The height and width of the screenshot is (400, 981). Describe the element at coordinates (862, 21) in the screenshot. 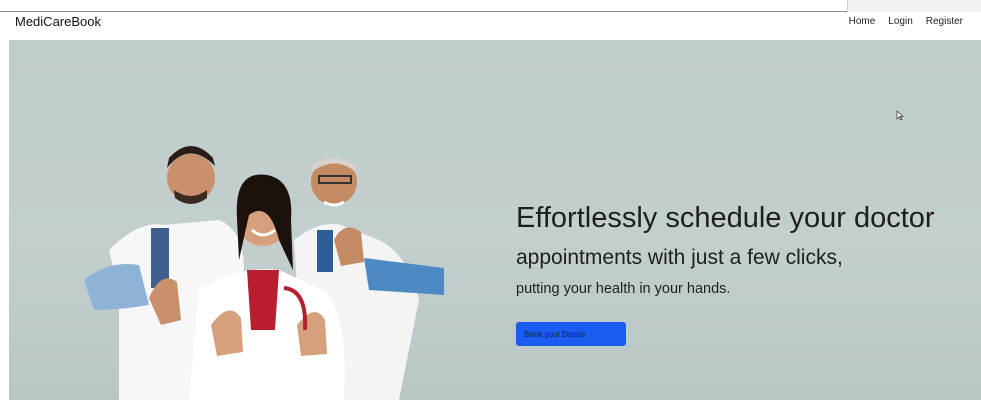

I see `nav-home-link: Home` at that location.